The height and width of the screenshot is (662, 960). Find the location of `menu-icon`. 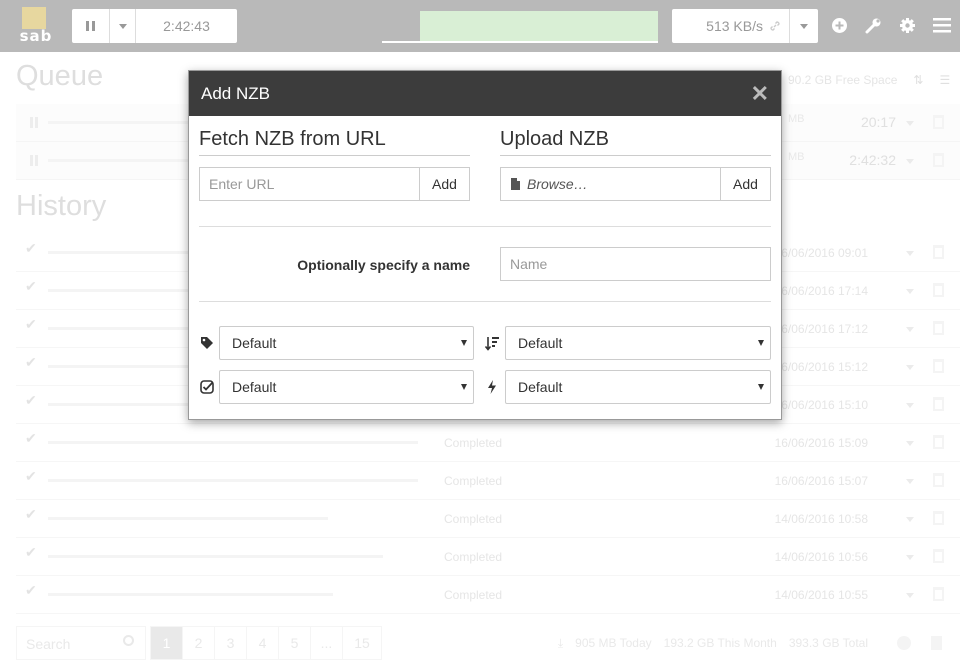

menu-icon is located at coordinates (942, 25).